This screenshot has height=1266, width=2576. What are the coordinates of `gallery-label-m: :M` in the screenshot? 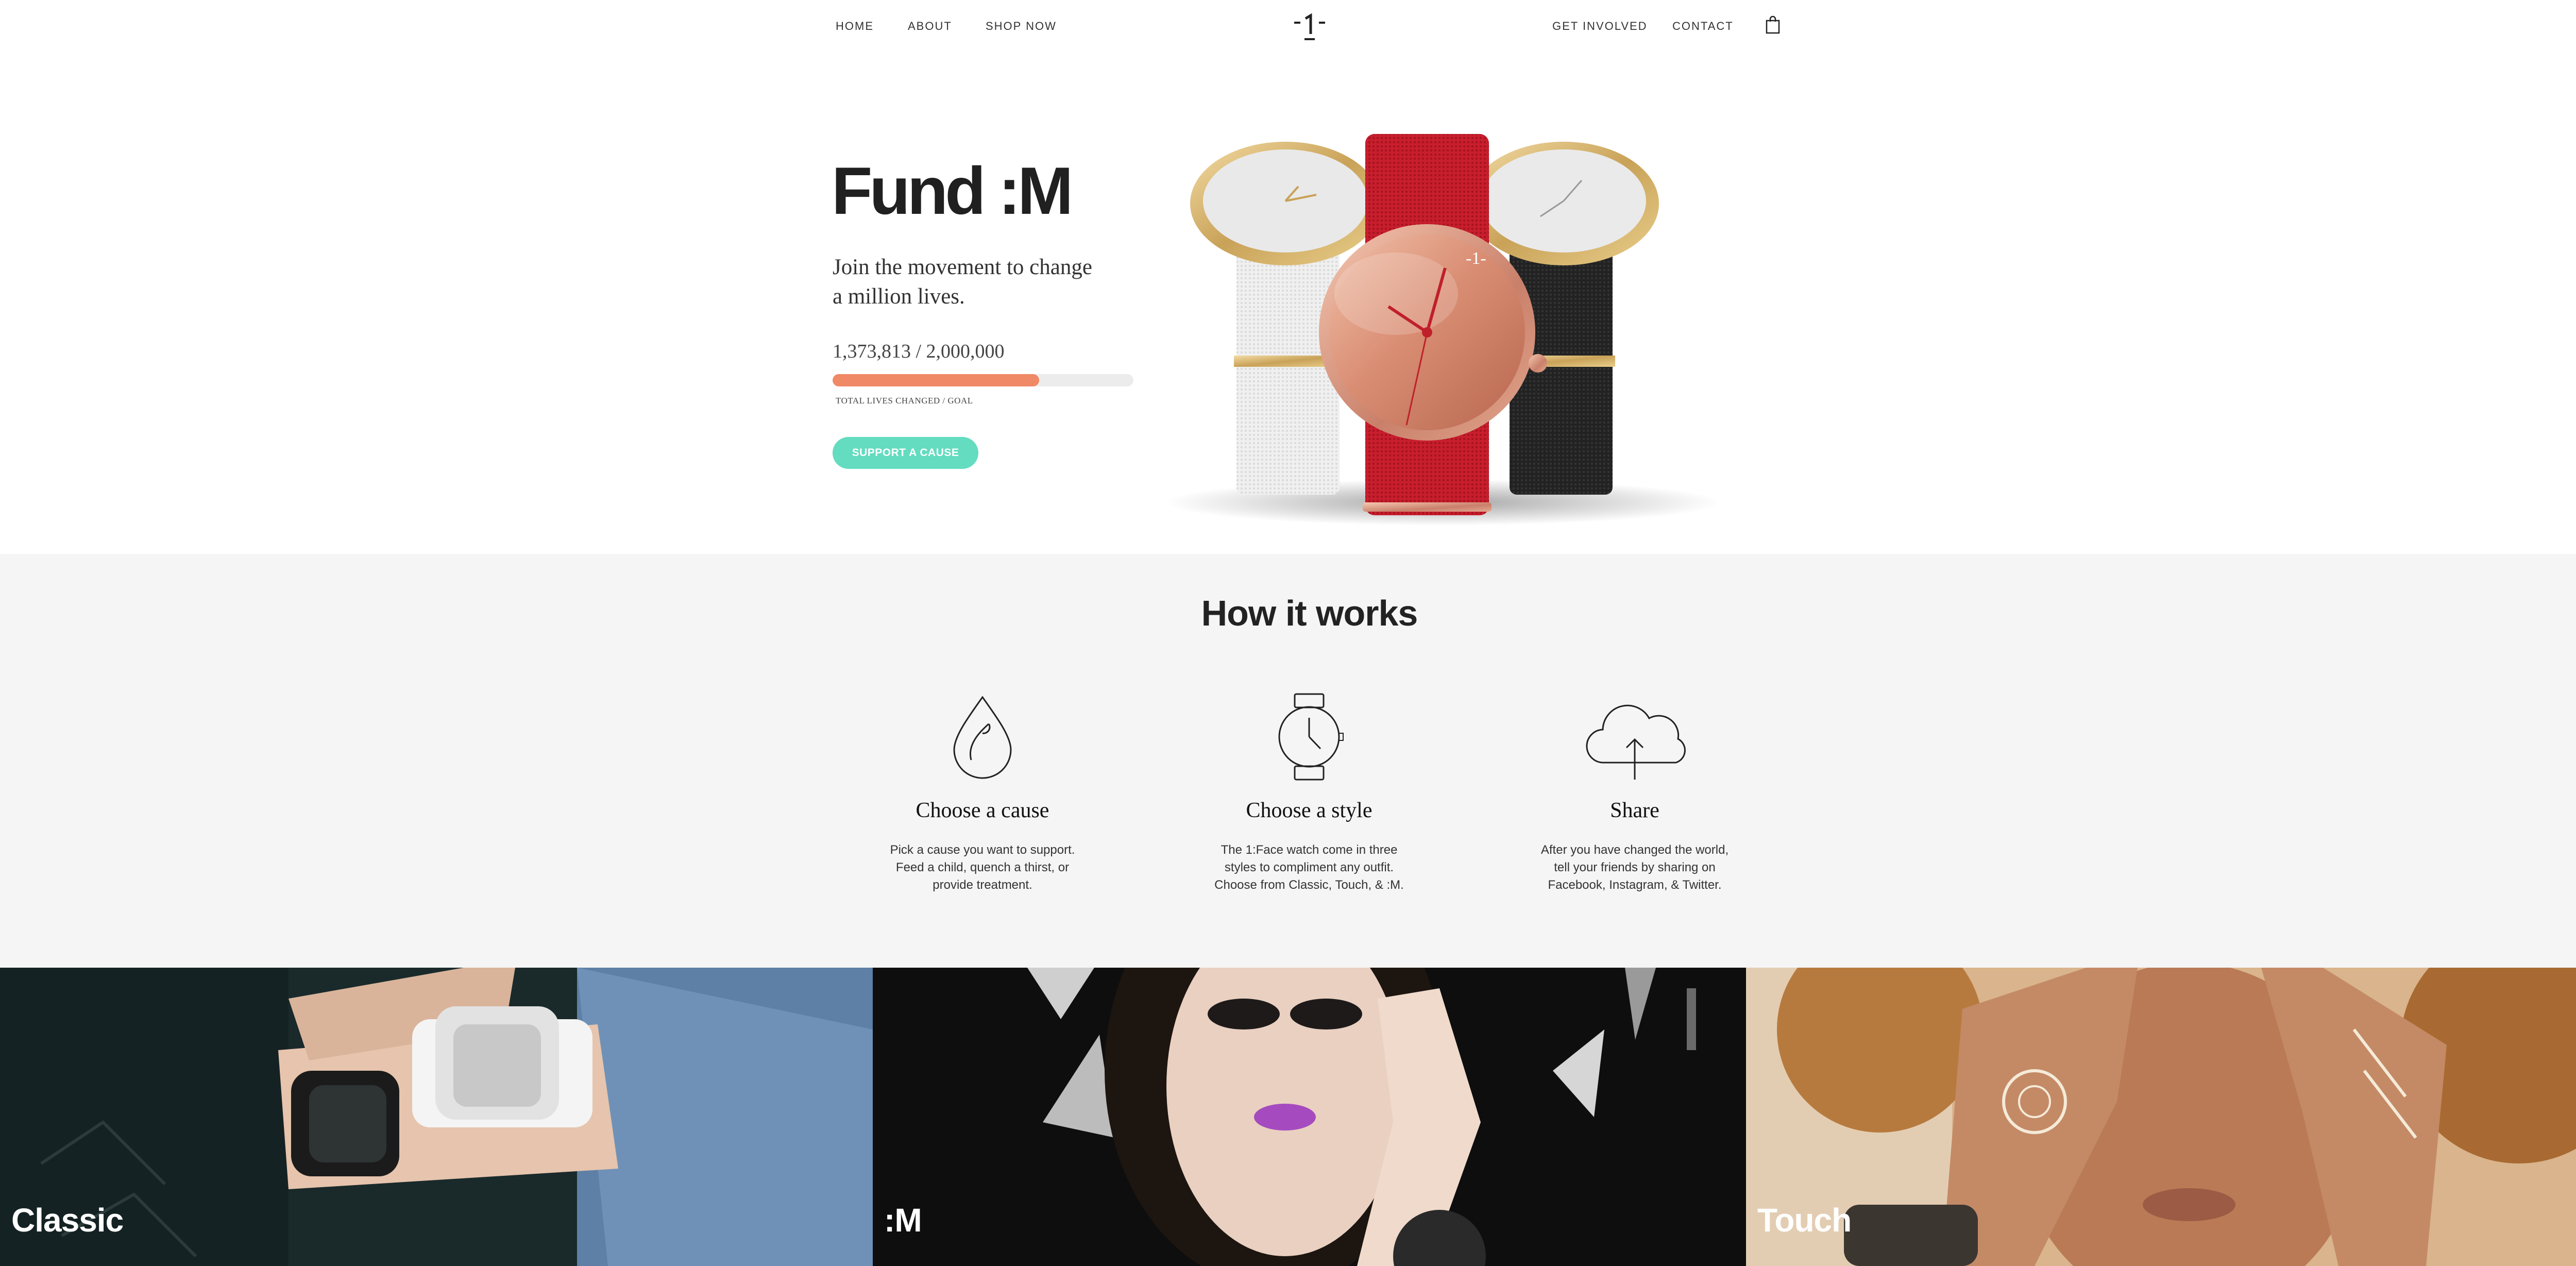 It's located at (903, 1220).